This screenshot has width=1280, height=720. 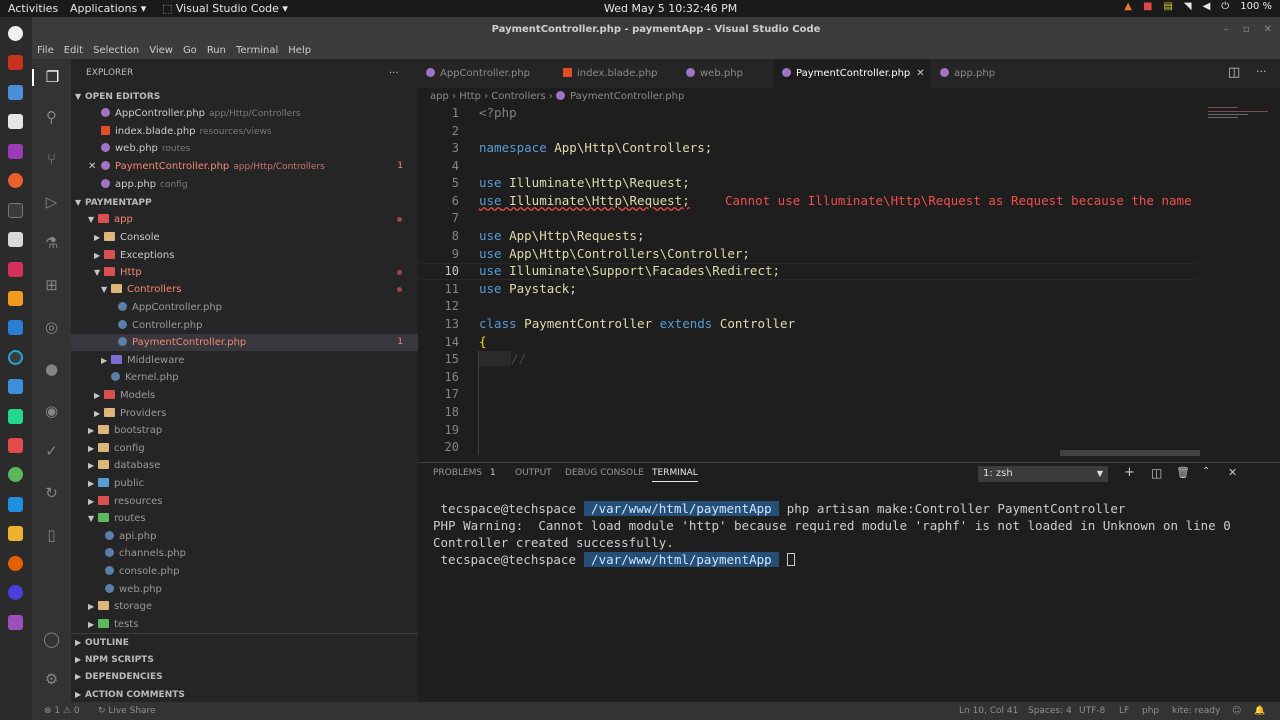 I want to click on filezilla-icon, so click(x=15, y=62).